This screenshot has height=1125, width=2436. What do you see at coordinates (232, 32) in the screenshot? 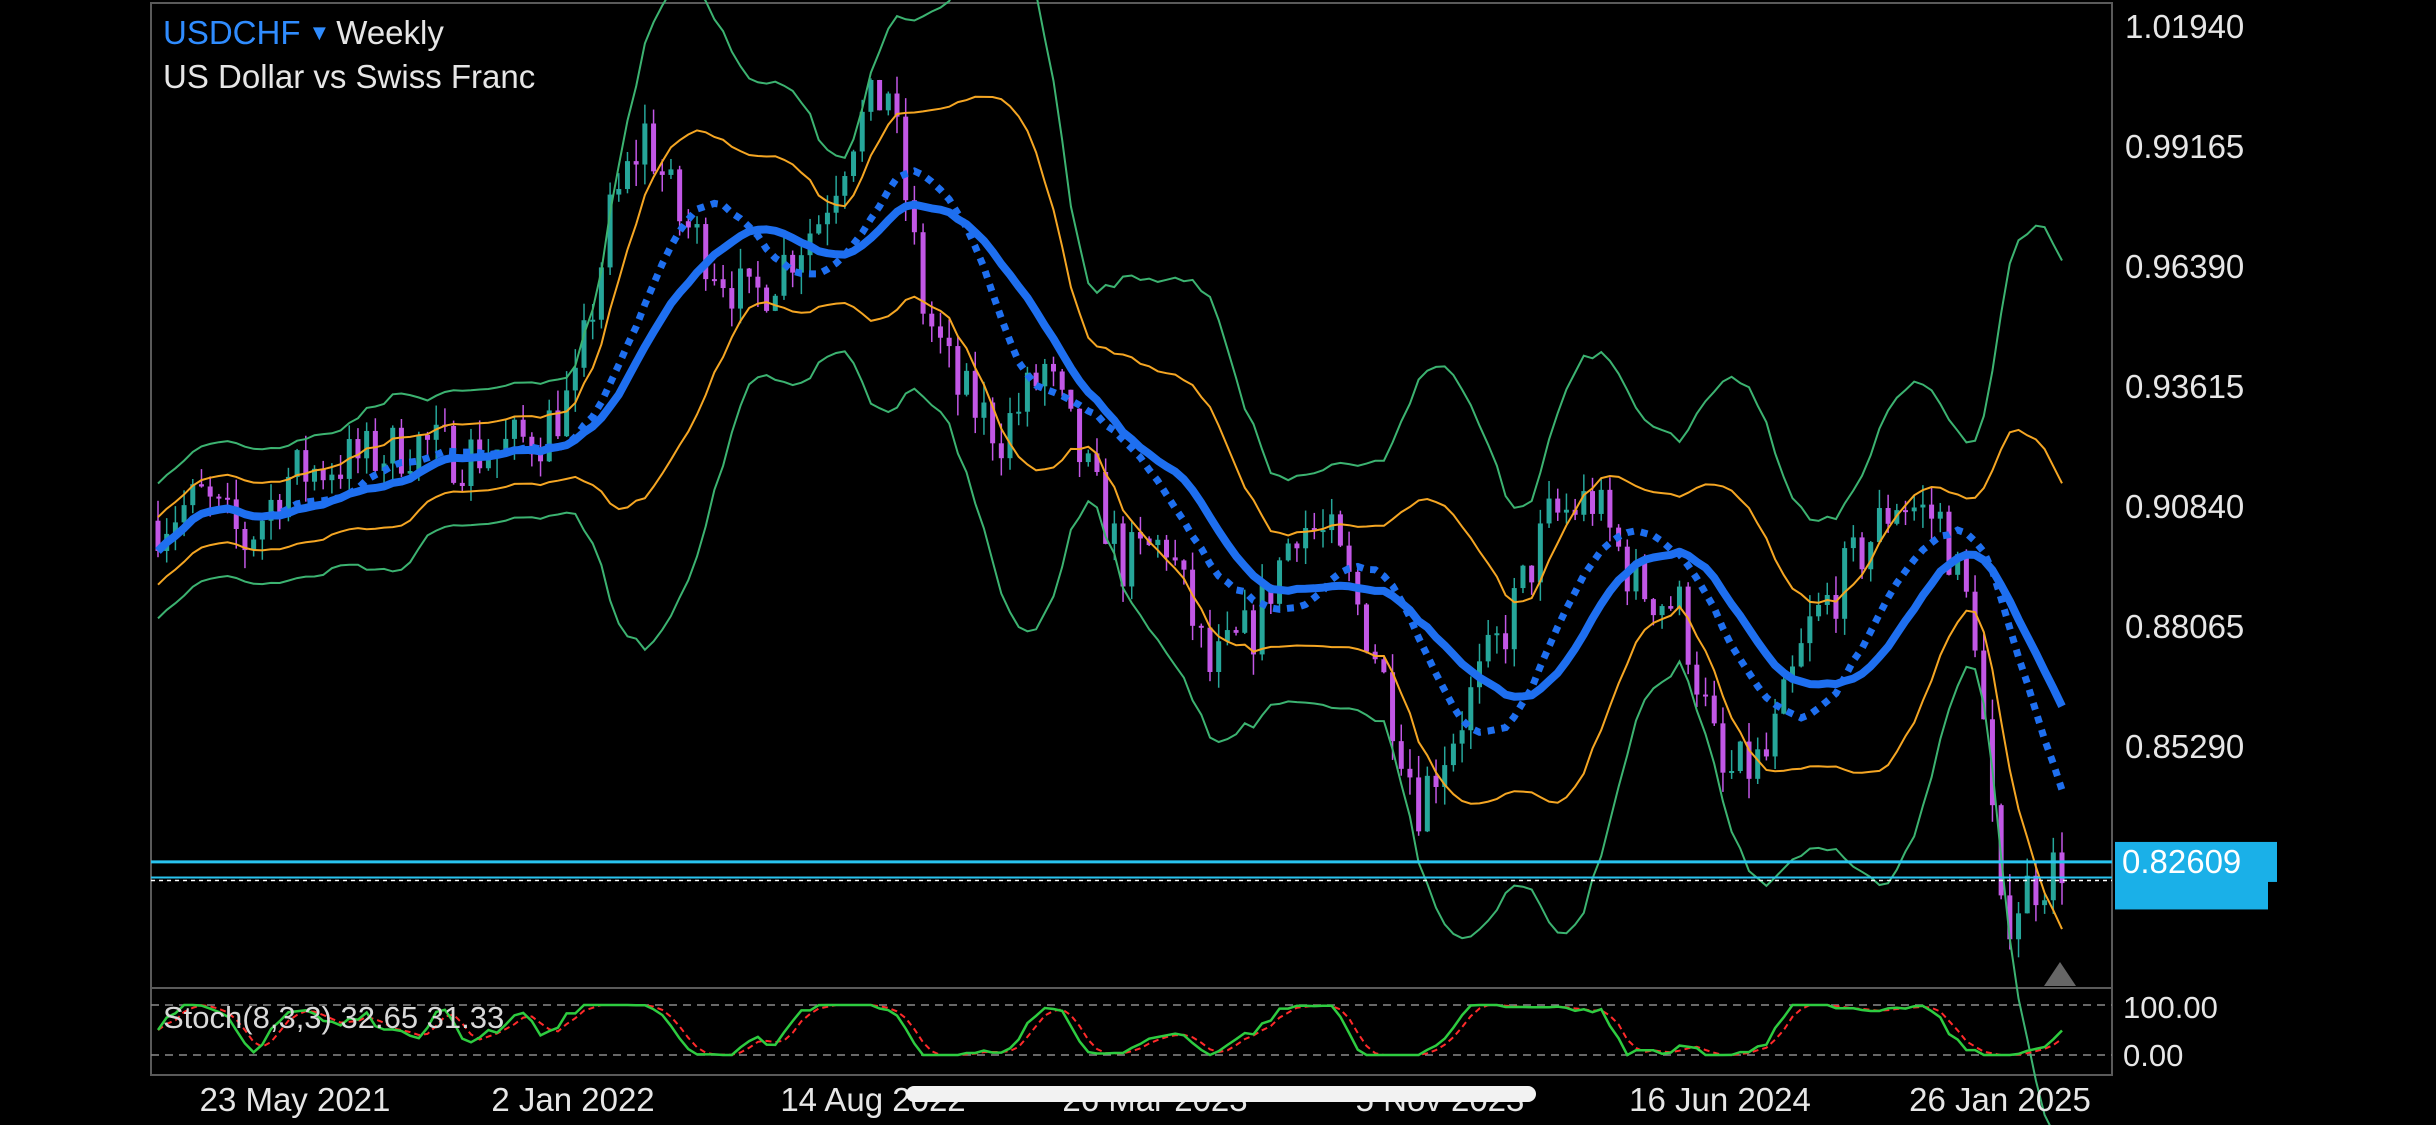
I see `symbol-label: USDCHF` at bounding box center [232, 32].